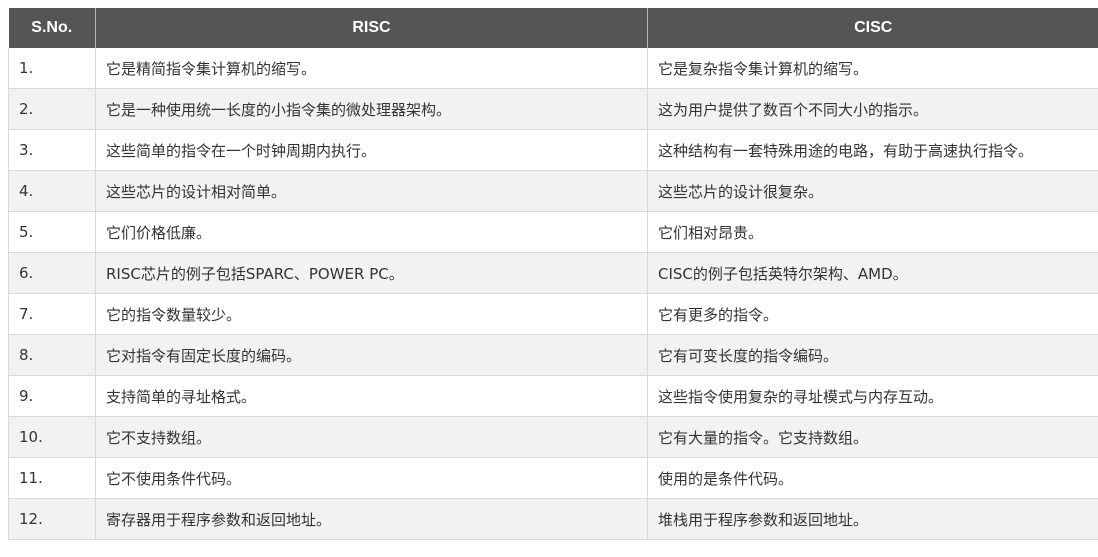 This screenshot has height=557, width=1098. I want to click on cell-cisc: 它有可变长度的指令编码。, so click(872, 355).